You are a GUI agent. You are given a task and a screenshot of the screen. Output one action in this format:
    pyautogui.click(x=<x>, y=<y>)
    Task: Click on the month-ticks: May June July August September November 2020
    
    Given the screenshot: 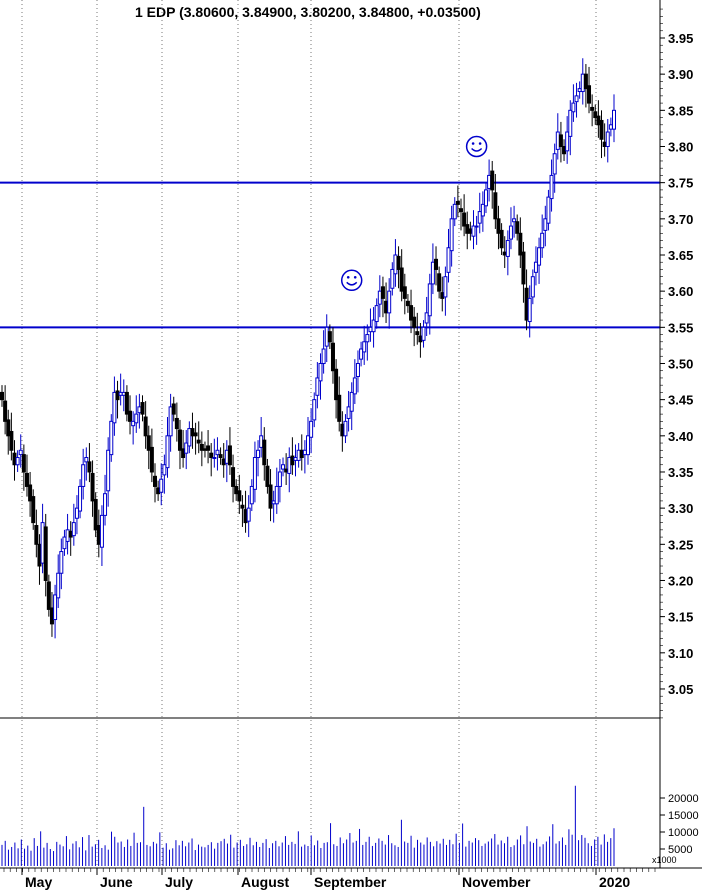 What is the action you would take?
    pyautogui.click(x=329, y=879)
    